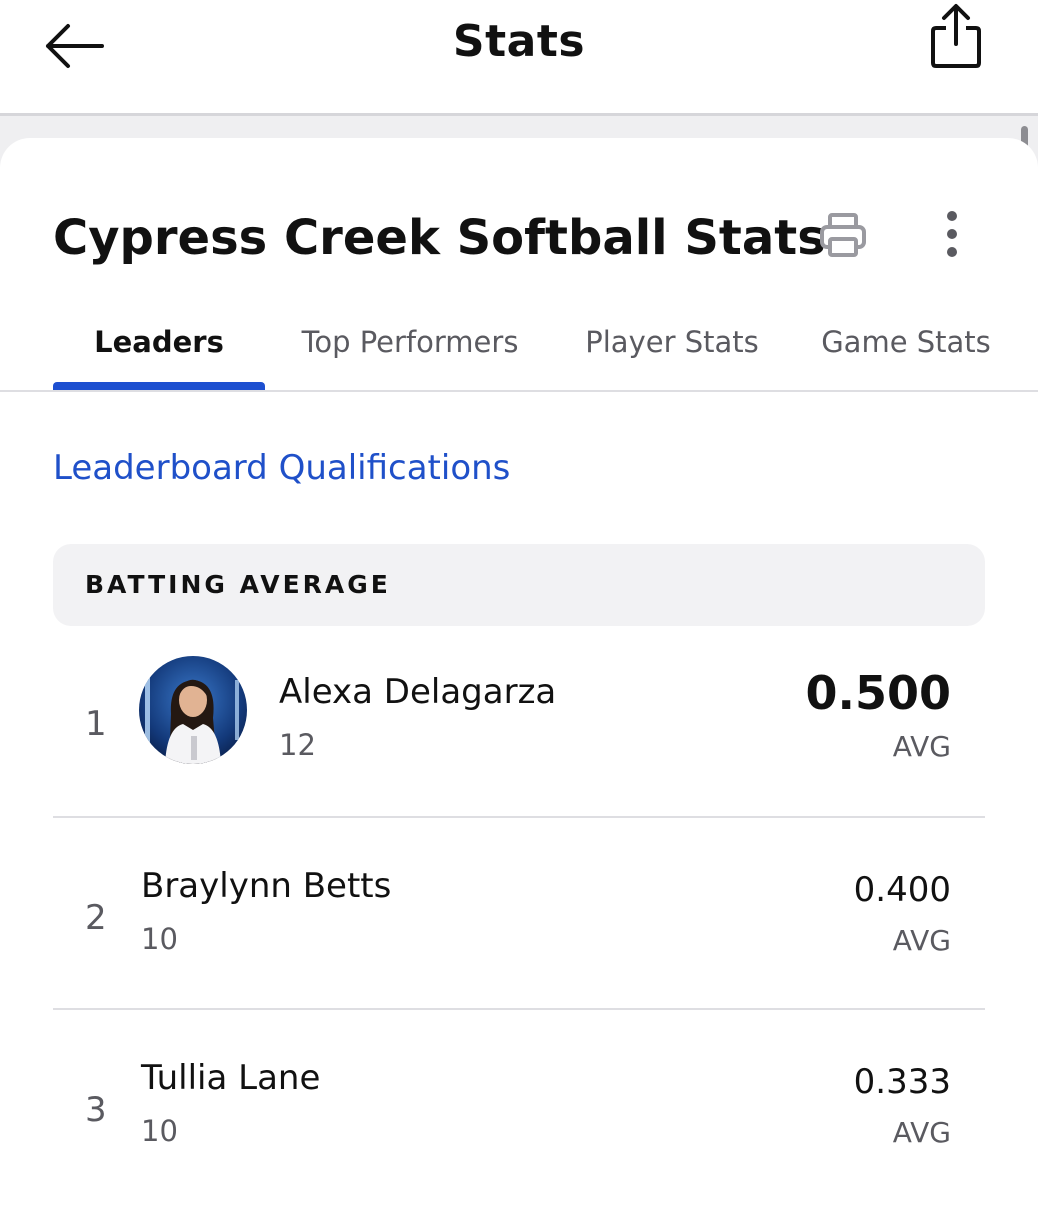  Describe the element at coordinates (193, 710) in the screenshot. I see `player-avatar` at that location.